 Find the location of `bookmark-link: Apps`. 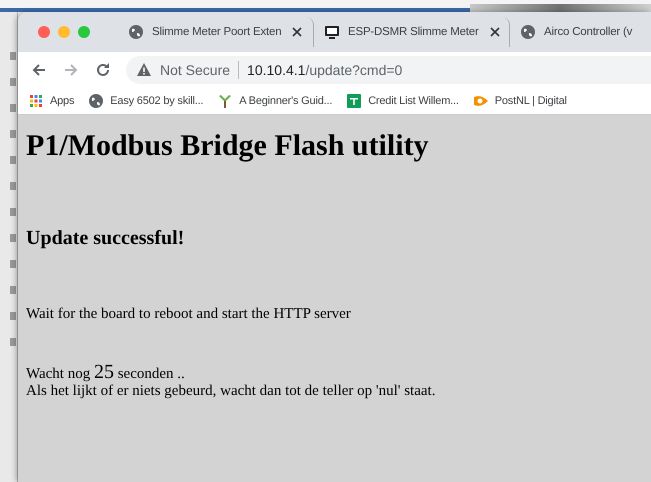

bookmark-link: Apps is located at coordinates (62, 101).